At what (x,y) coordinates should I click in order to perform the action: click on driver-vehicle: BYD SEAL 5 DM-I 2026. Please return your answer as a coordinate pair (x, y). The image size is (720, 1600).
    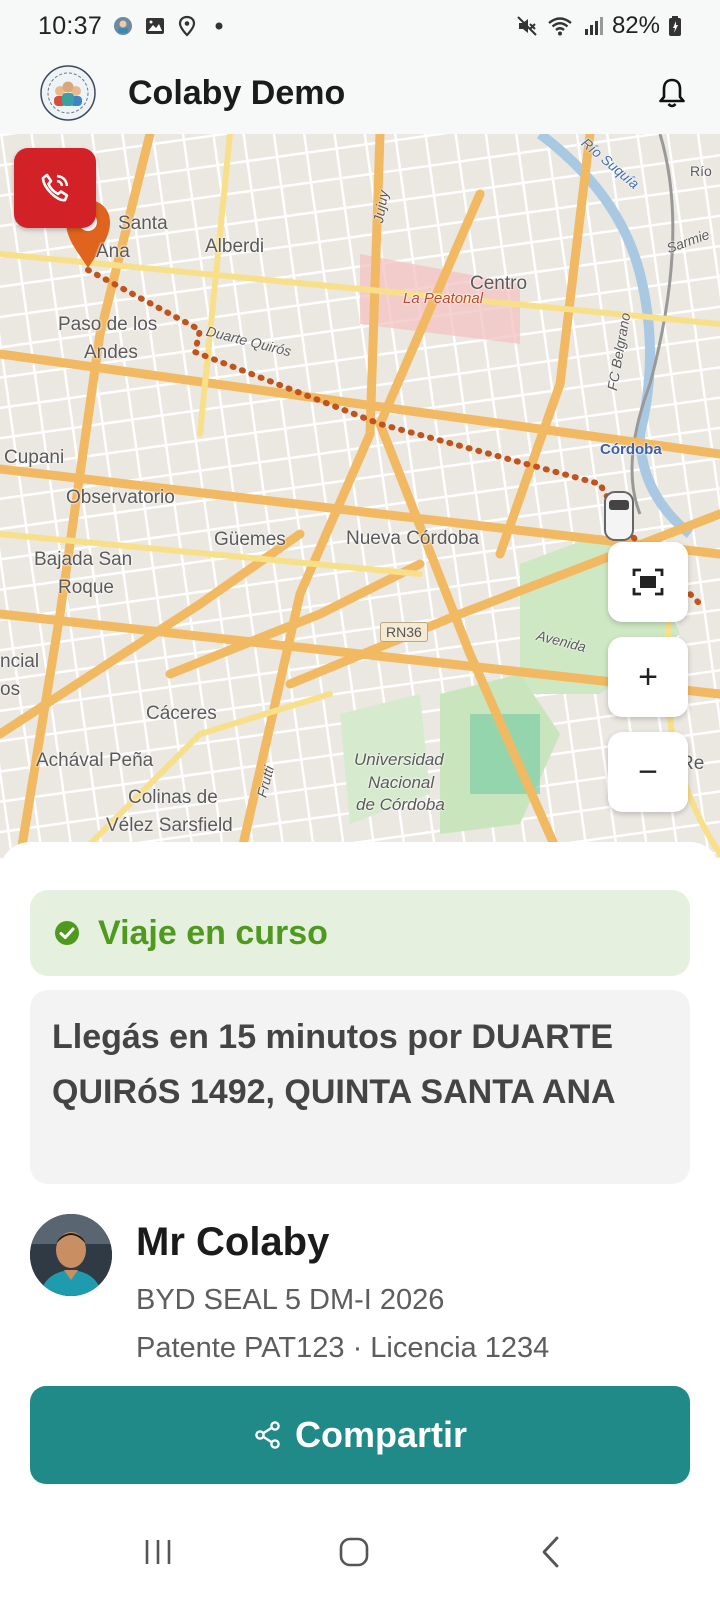
    Looking at the image, I should click on (290, 1300).